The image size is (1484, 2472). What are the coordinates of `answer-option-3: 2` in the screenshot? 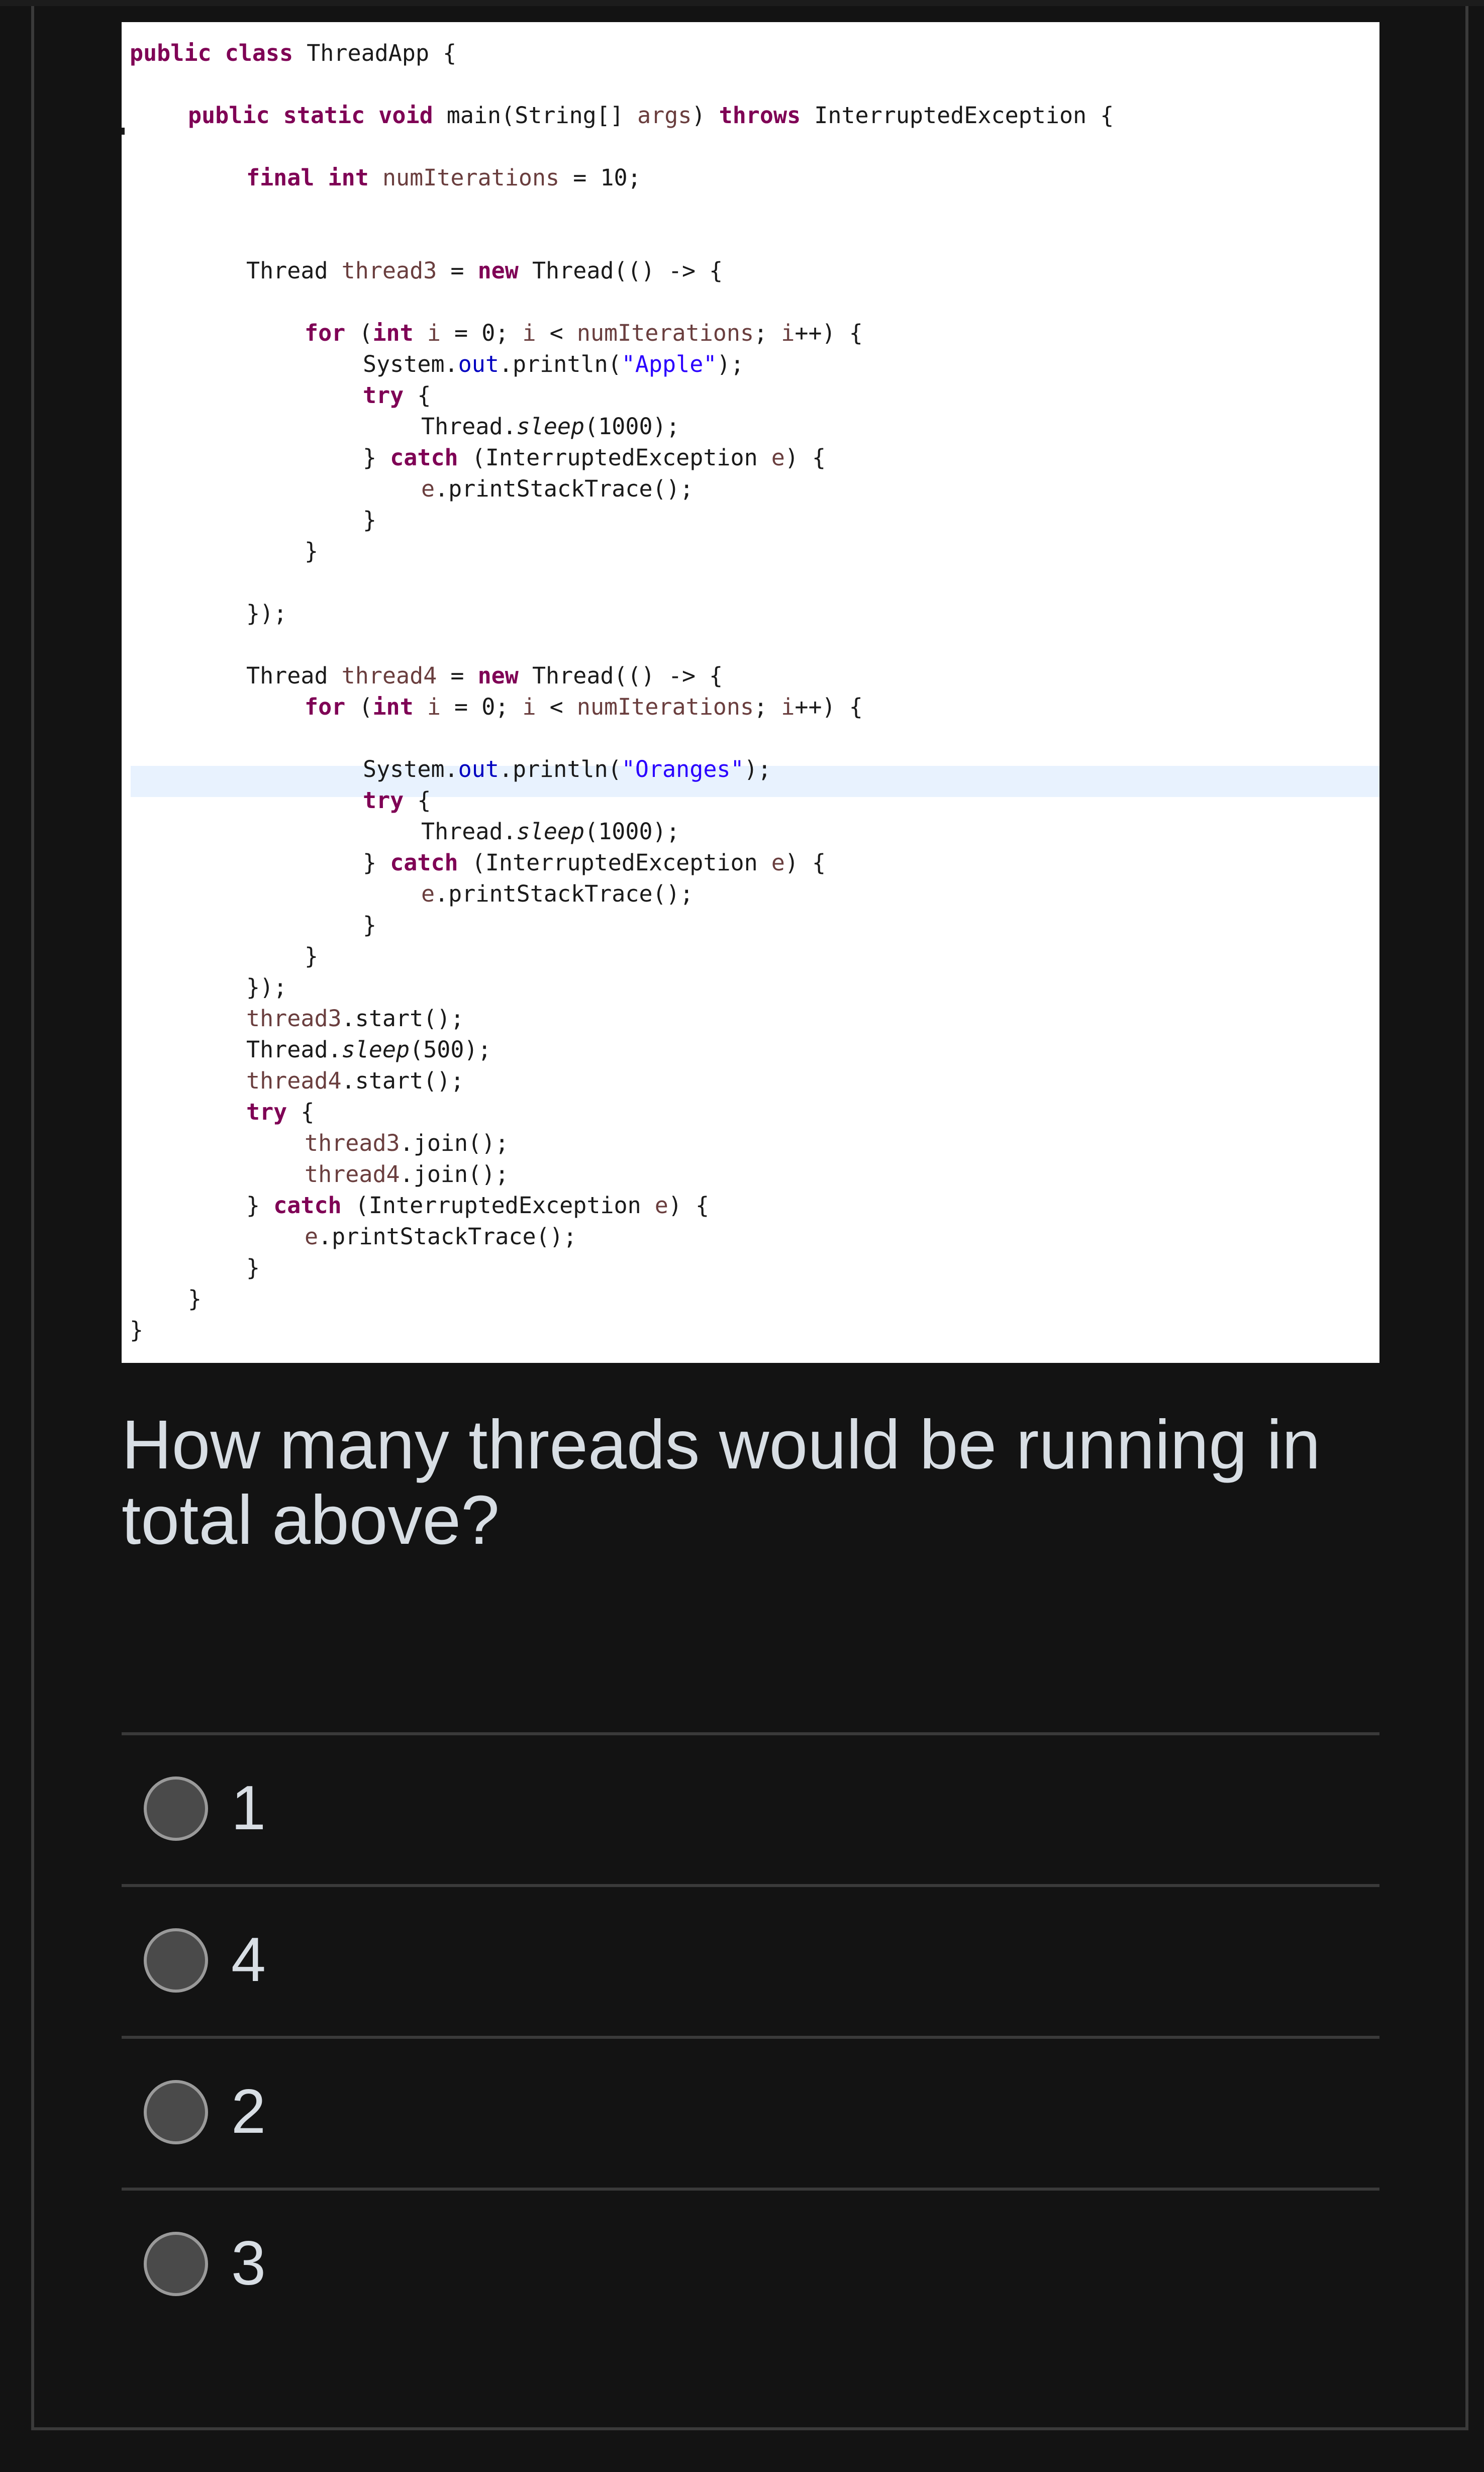 It's located at (750, 2114).